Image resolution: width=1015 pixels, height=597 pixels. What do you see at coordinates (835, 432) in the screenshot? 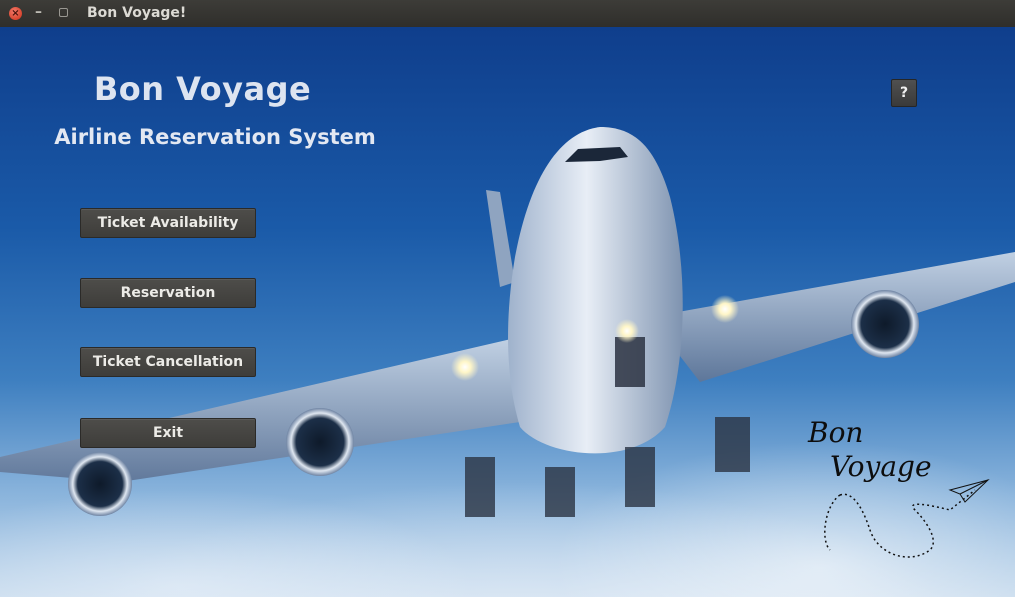
I see `svg-text: Bon` at bounding box center [835, 432].